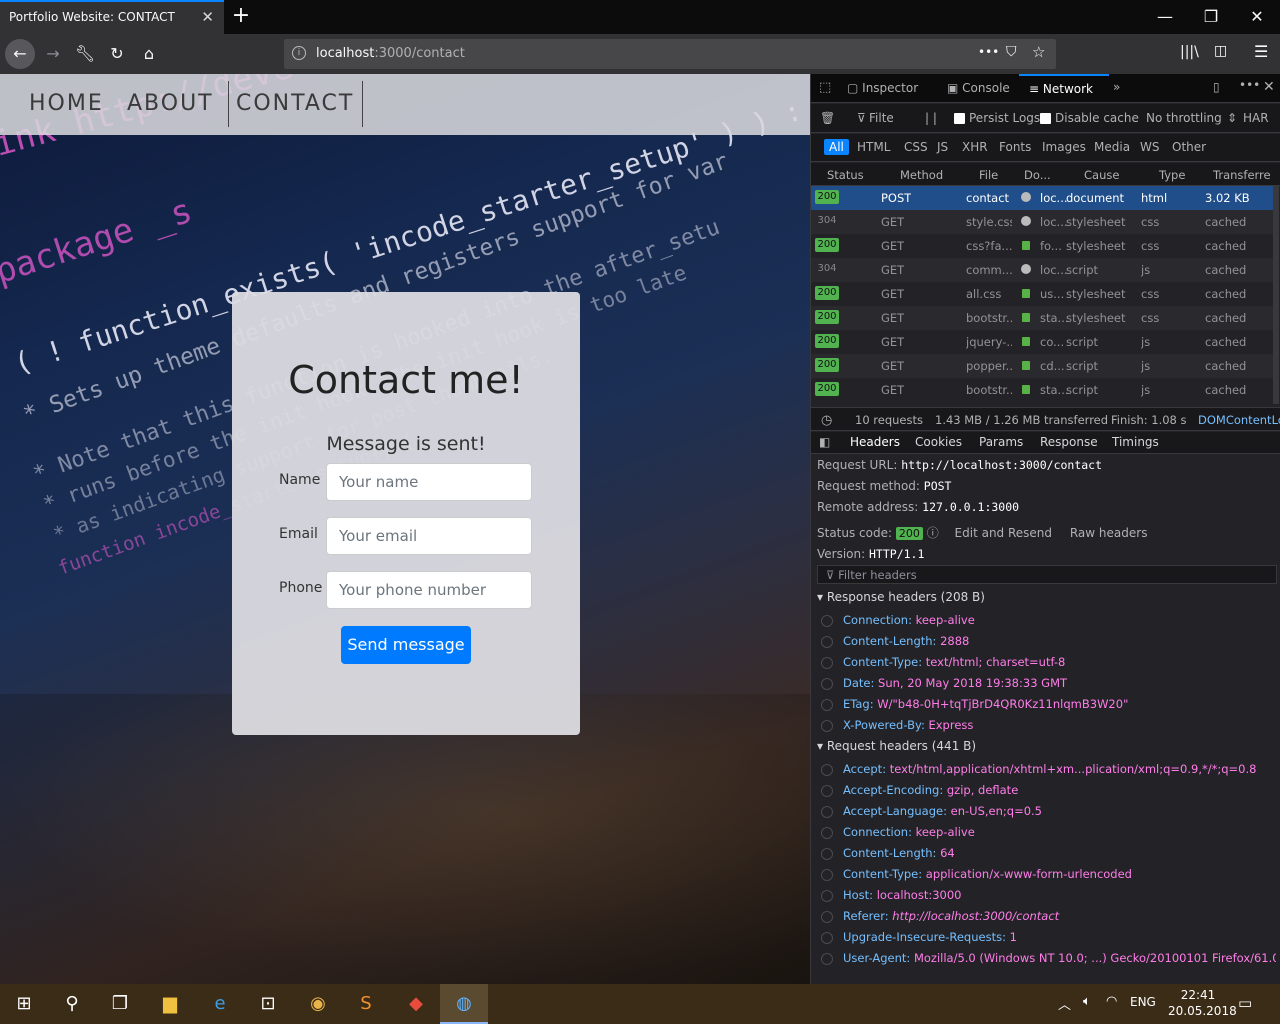 Image resolution: width=1280 pixels, height=1024 pixels. What do you see at coordinates (1064, 88) in the screenshot?
I see `tab-network: ≡ Network` at bounding box center [1064, 88].